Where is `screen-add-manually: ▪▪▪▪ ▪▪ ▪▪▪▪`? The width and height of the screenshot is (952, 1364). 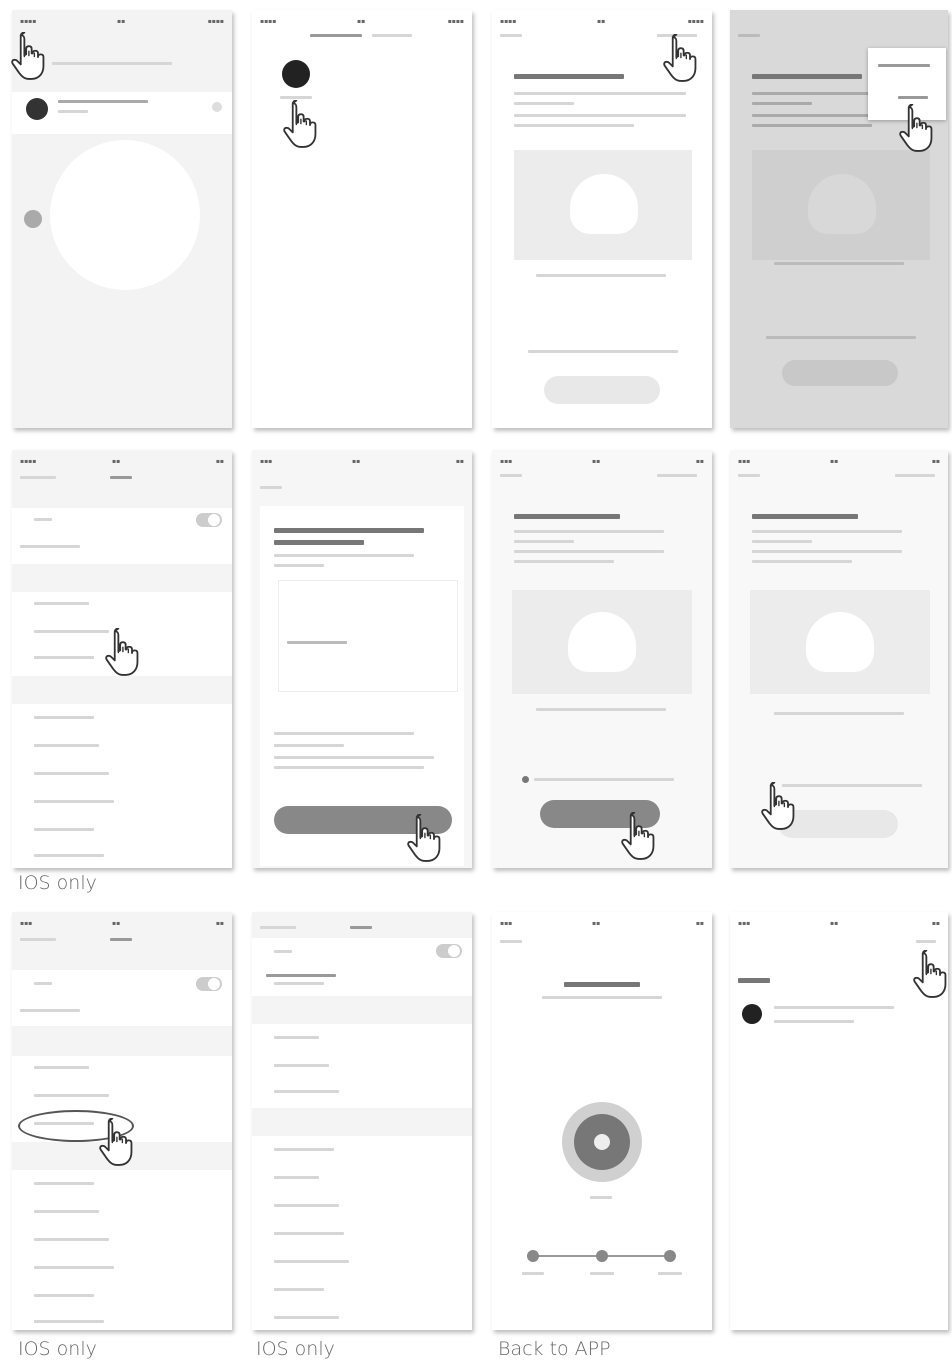 screen-add-manually: ▪▪▪▪ ▪▪ ▪▪▪▪ is located at coordinates (362, 219).